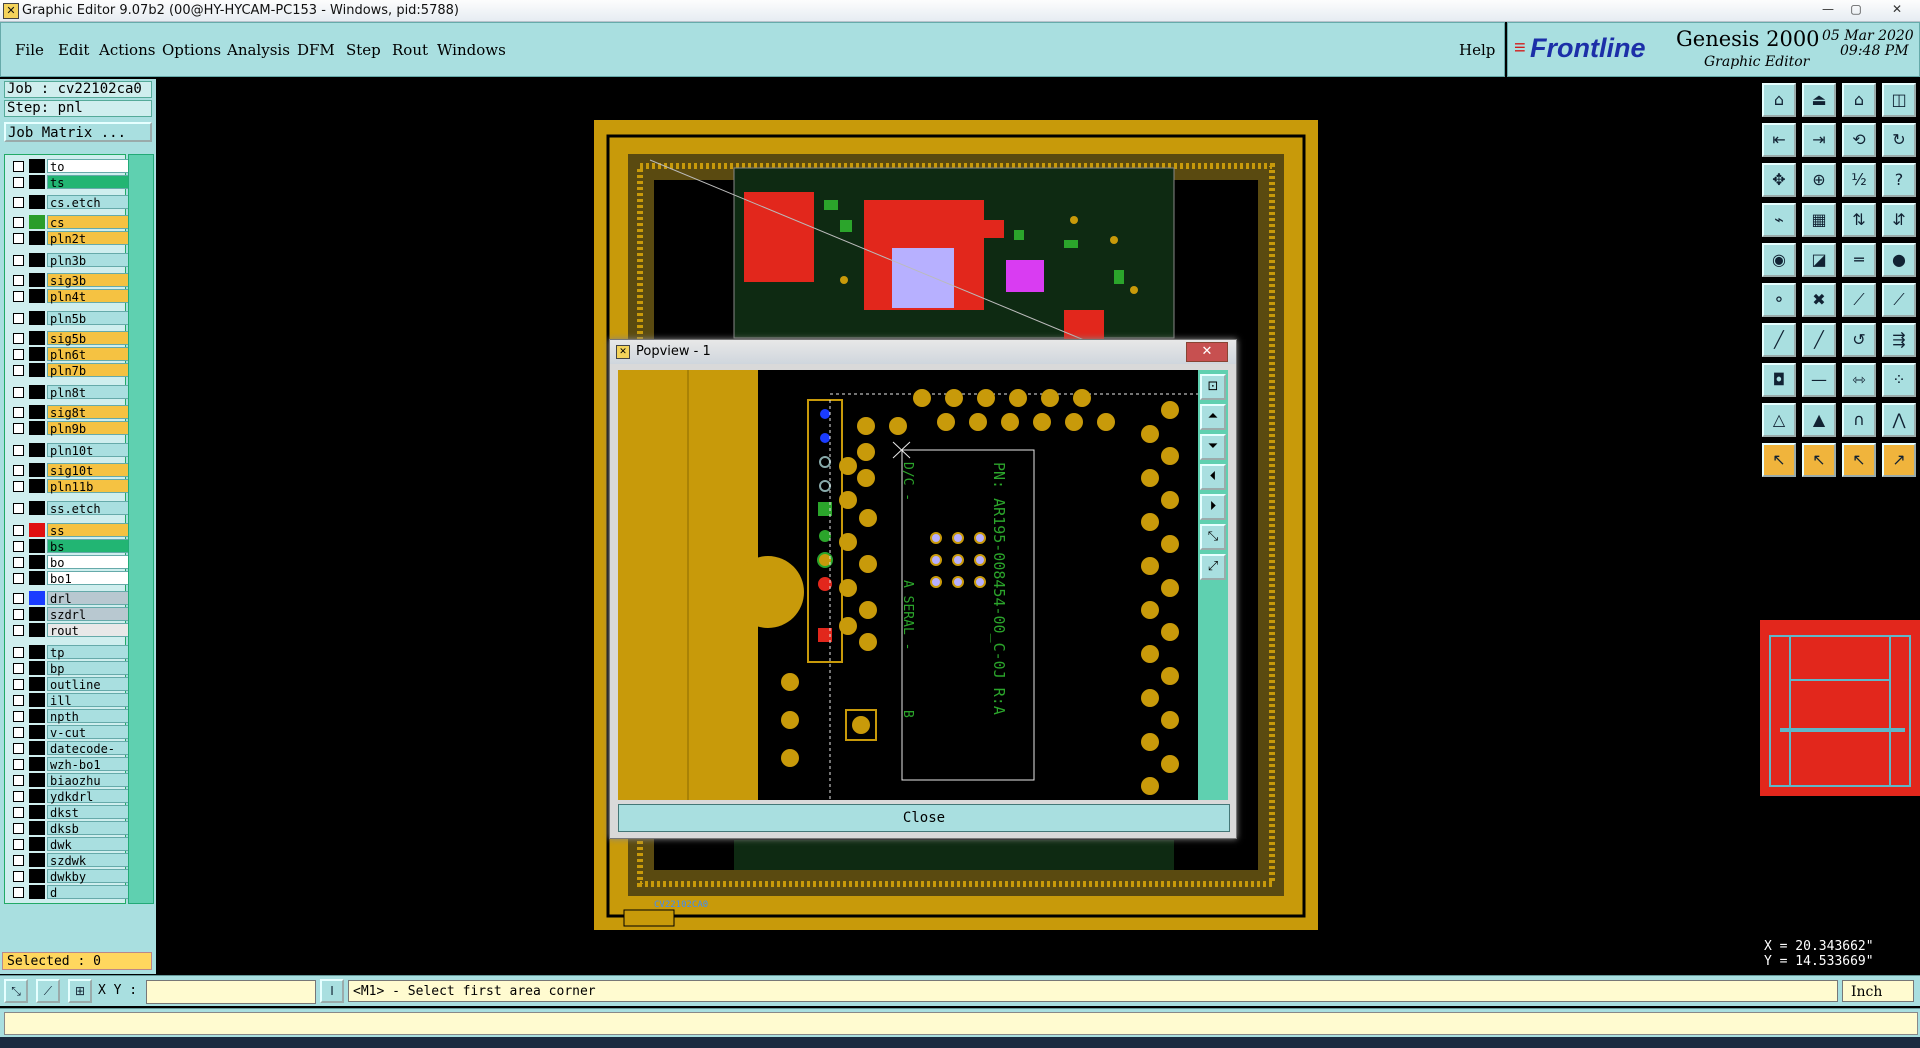 The image size is (1920, 1048). What do you see at coordinates (89, 732) in the screenshot?
I see `layer-name: v-cut` at bounding box center [89, 732].